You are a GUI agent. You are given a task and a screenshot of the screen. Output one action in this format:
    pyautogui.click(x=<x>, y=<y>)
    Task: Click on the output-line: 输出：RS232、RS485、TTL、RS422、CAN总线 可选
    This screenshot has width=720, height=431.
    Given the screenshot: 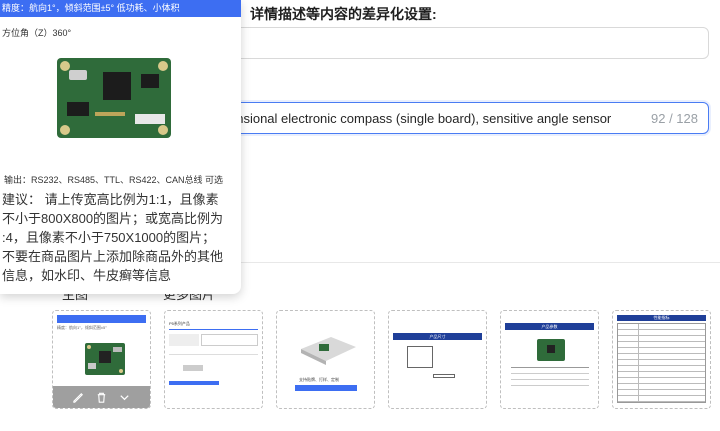 What is the action you would take?
    pyautogui.click(x=114, y=180)
    